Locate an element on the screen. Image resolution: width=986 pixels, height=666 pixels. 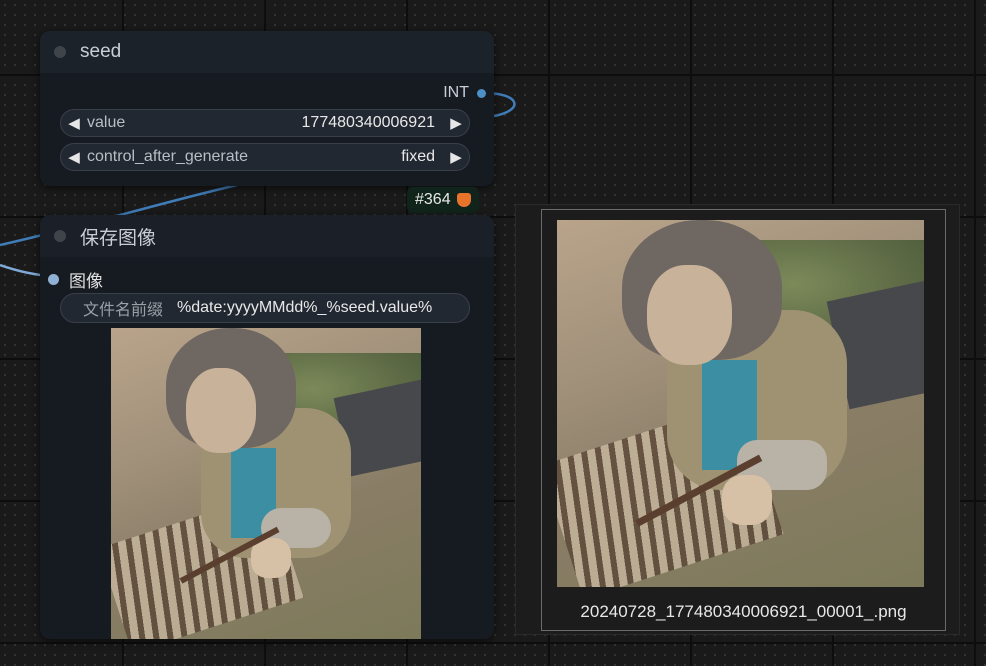
image-input-slot is located at coordinates (53, 279).